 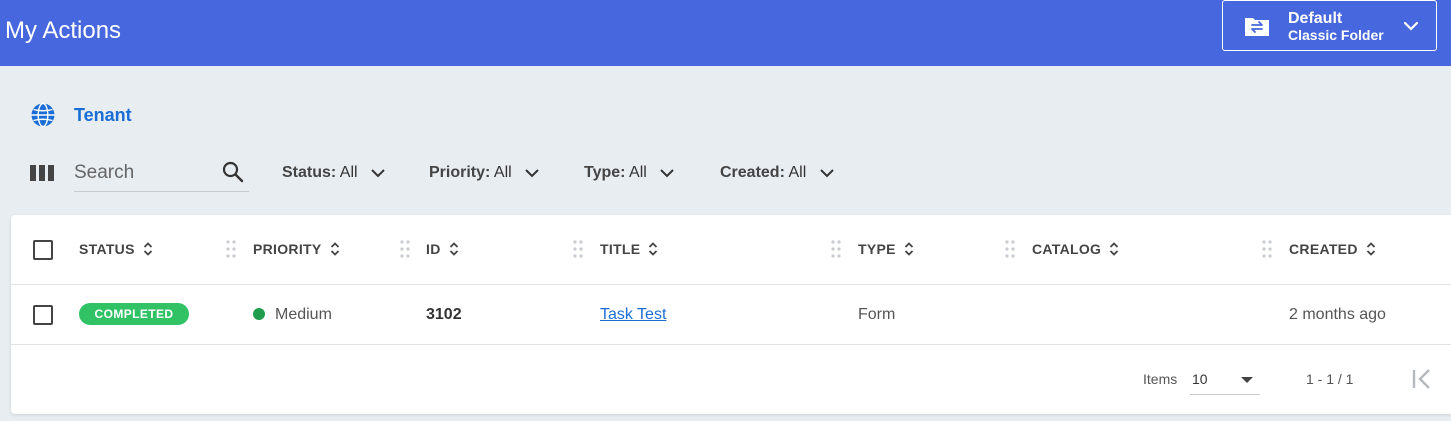 I want to click on column-header-id: ID, so click(x=442, y=249).